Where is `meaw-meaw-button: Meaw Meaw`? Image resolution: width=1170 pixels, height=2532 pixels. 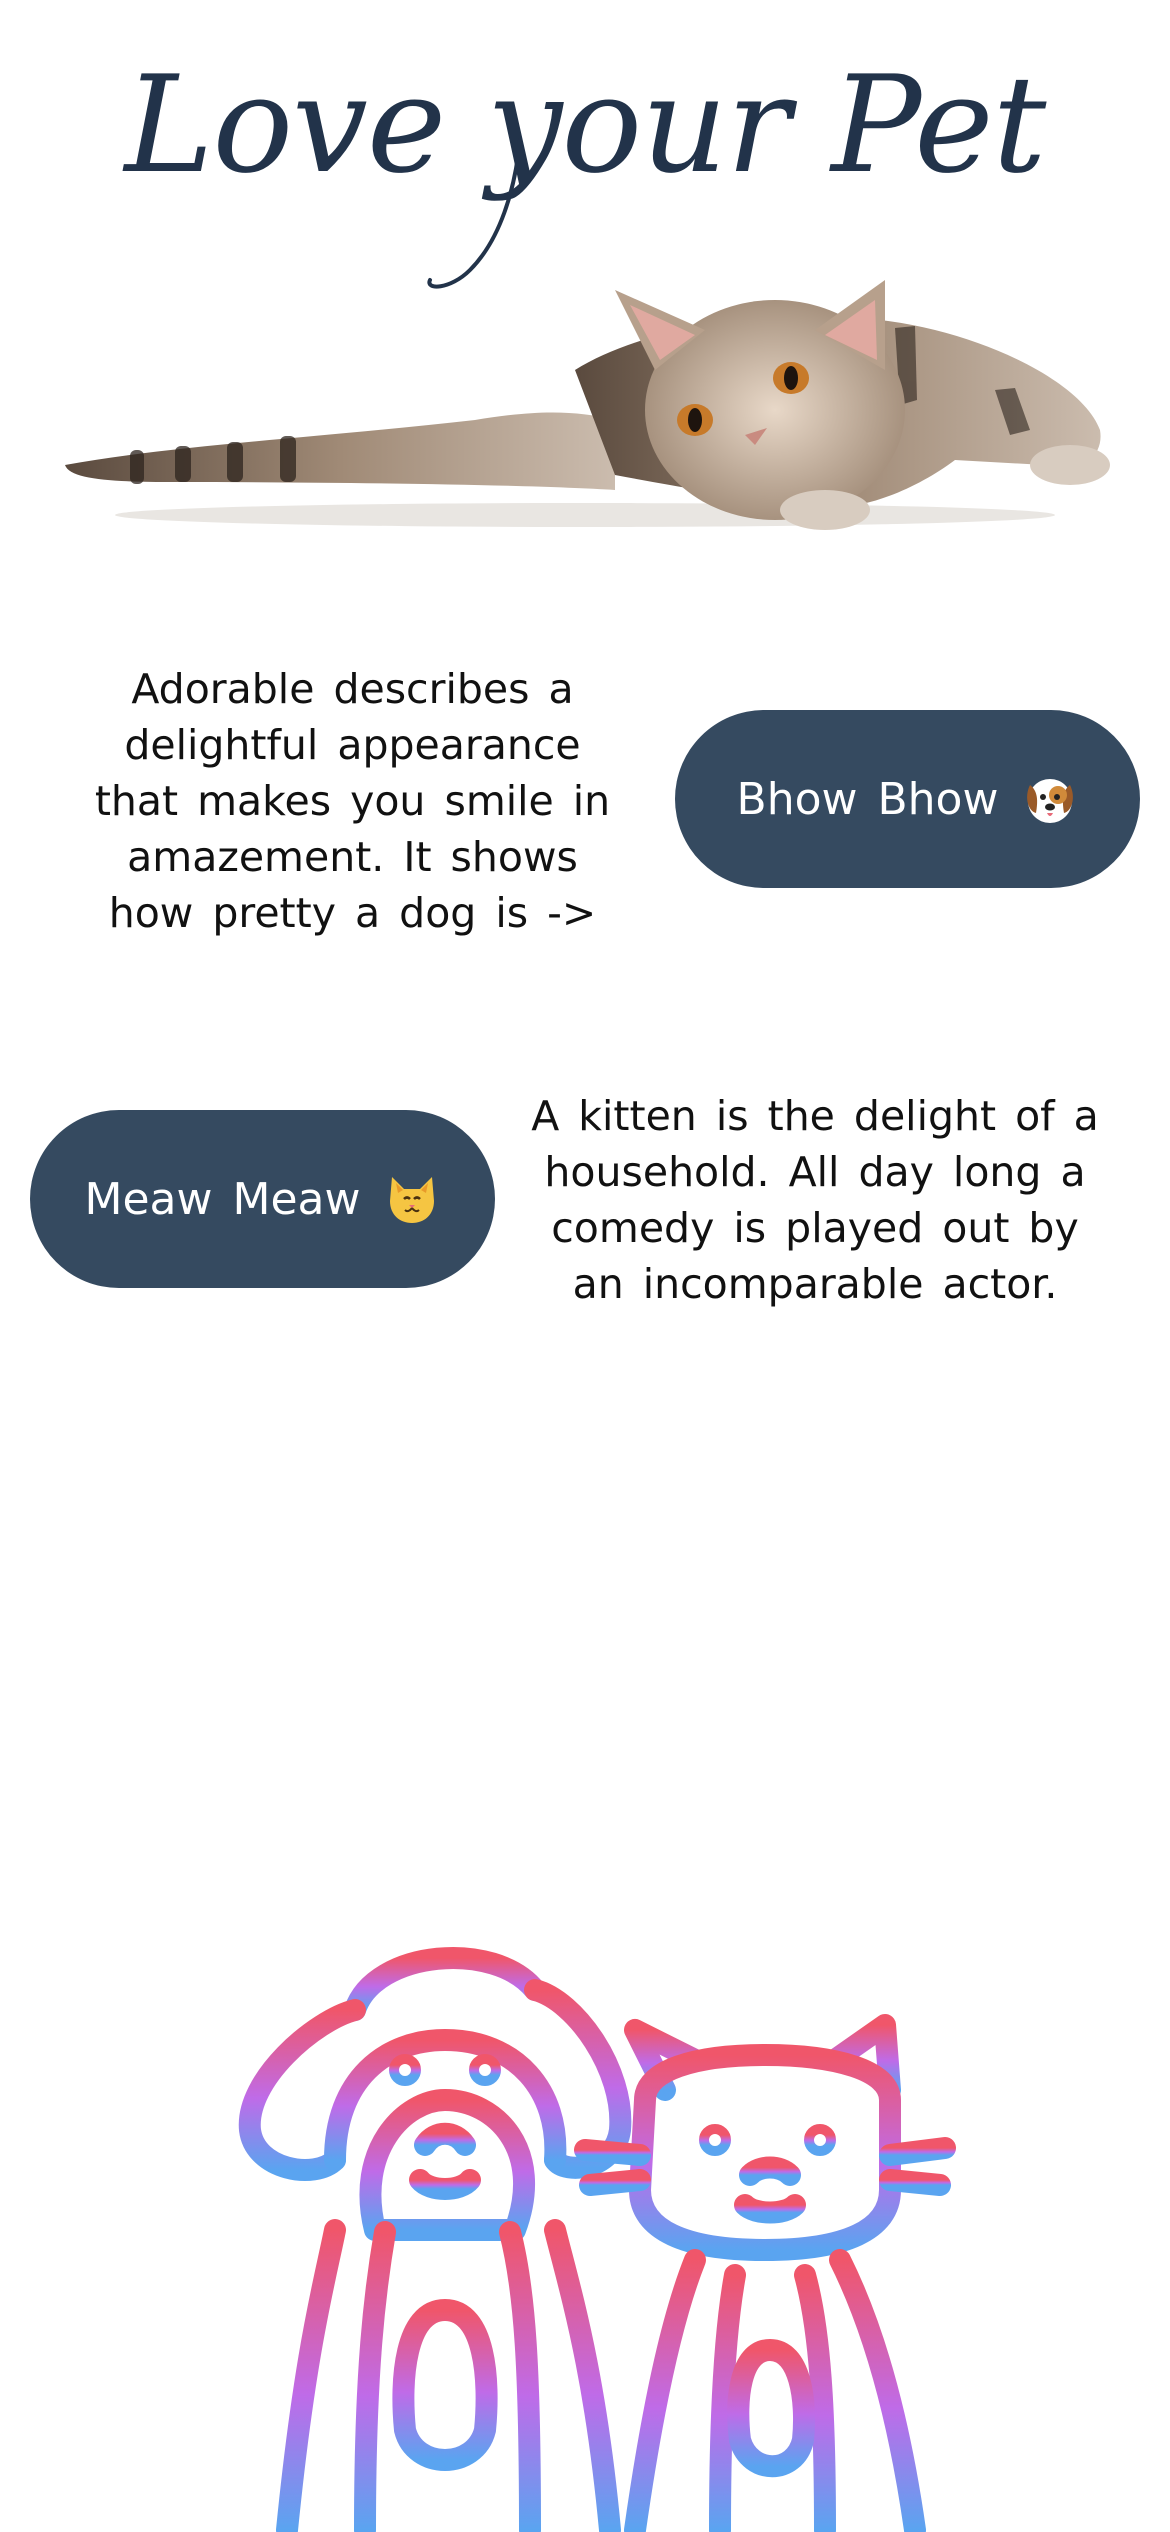 meaw-meaw-button: Meaw Meaw is located at coordinates (262, 1199).